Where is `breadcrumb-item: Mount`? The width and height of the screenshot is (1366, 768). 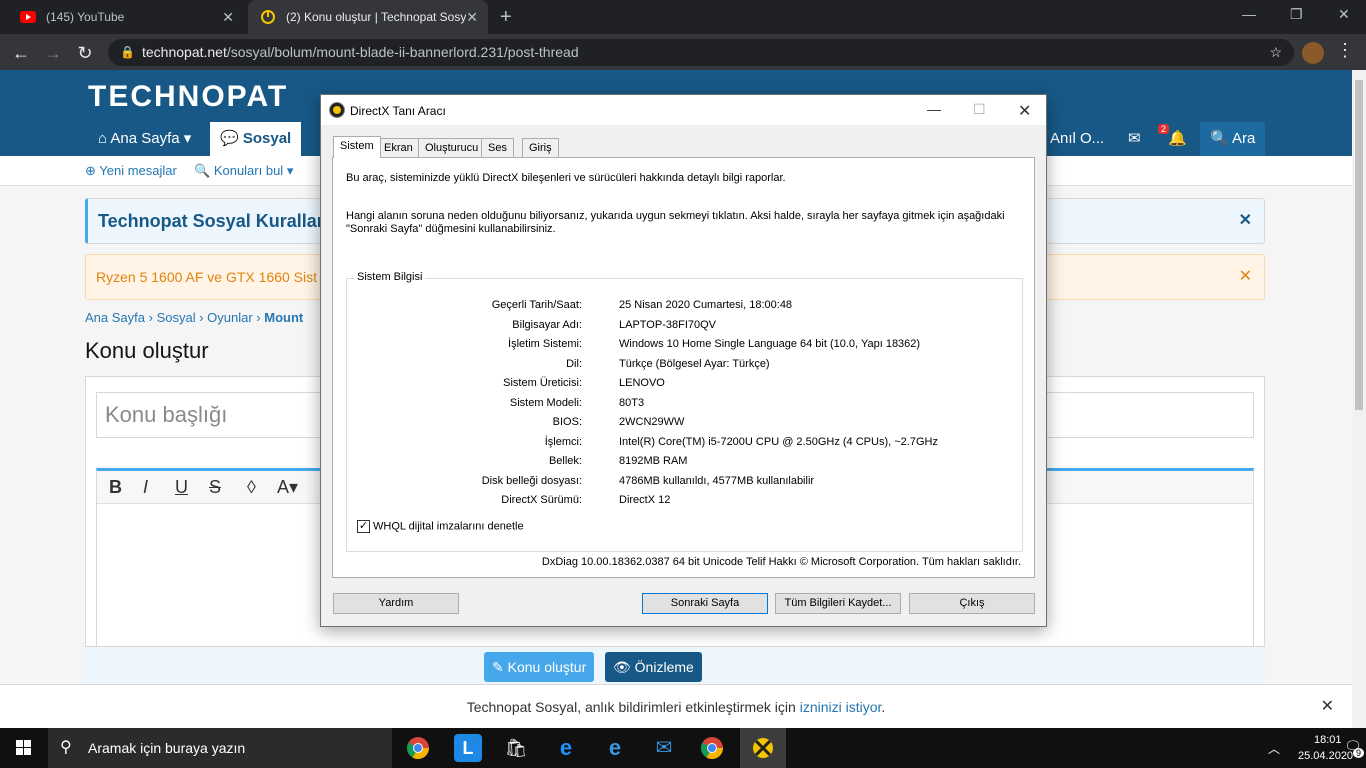 breadcrumb-item: Mount is located at coordinates (283, 317).